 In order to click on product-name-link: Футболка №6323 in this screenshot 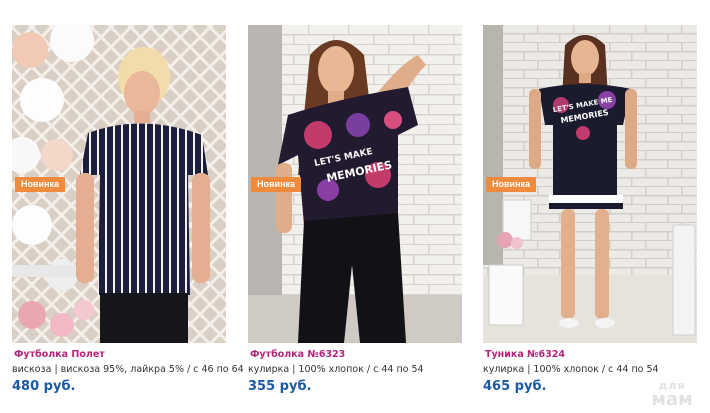, I will do `click(297, 354)`.